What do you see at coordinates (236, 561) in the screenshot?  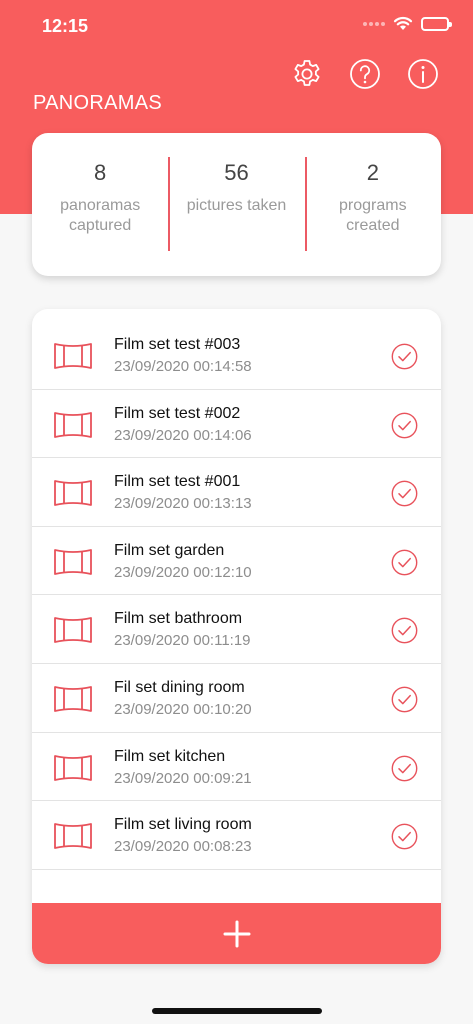 I see `panorama-list-item: Film set garden 23/09/2020 00:12:10` at bounding box center [236, 561].